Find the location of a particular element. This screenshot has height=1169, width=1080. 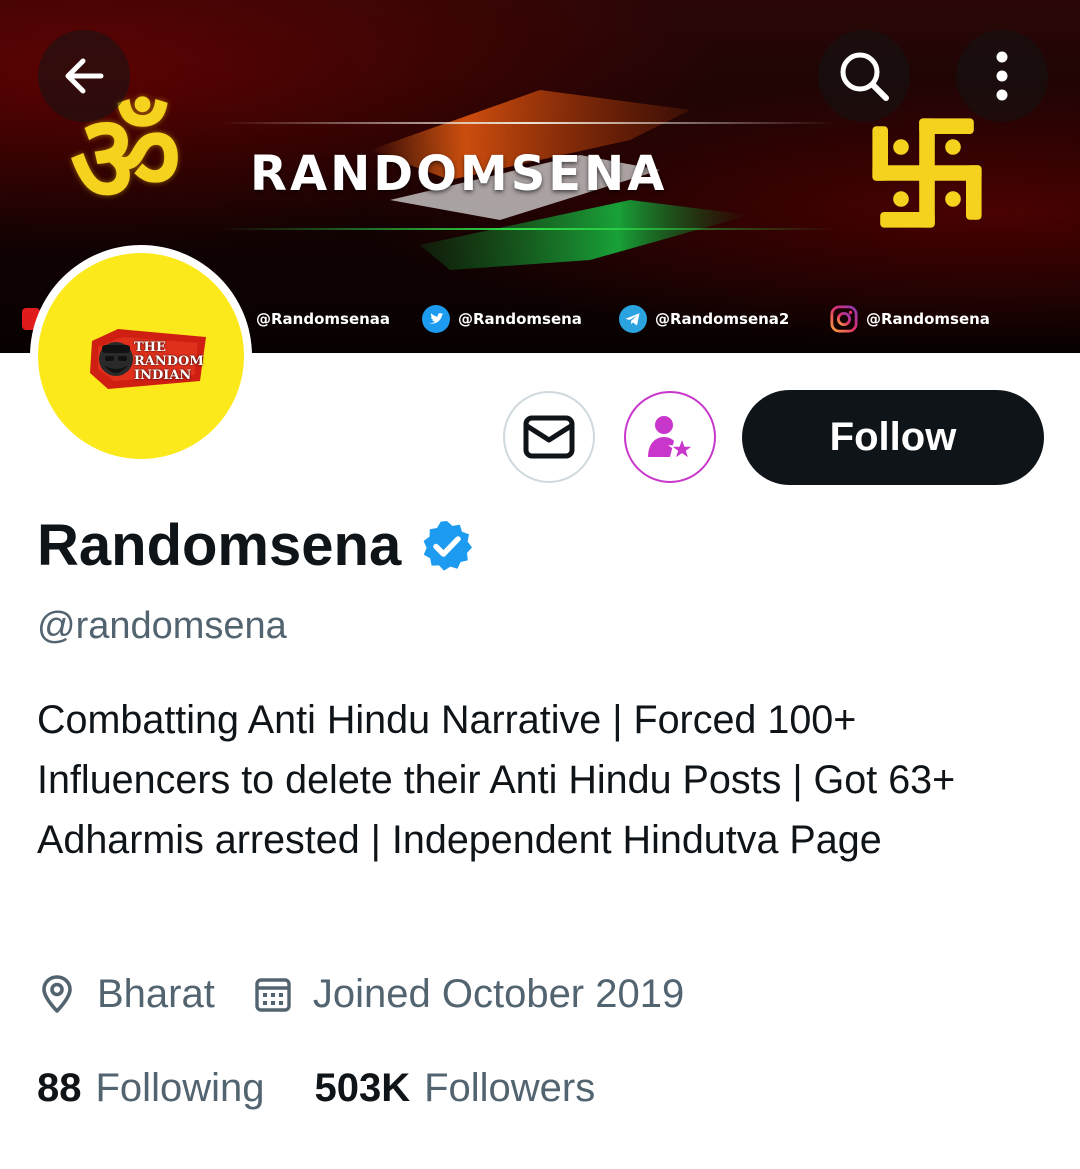

follow-button: Follow is located at coordinates (893, 437).